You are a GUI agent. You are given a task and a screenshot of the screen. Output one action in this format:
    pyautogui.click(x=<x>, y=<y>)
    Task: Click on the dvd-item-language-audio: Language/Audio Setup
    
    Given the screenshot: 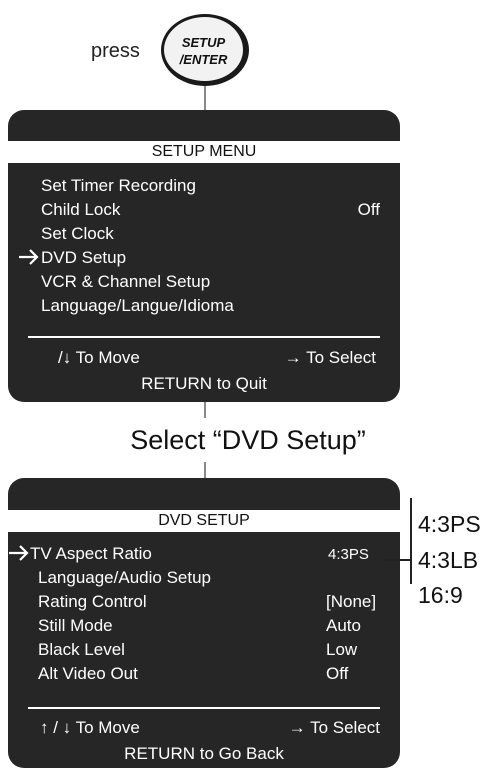 What is the action you would take?
    pyautogui.click(x=124, y=578)
    